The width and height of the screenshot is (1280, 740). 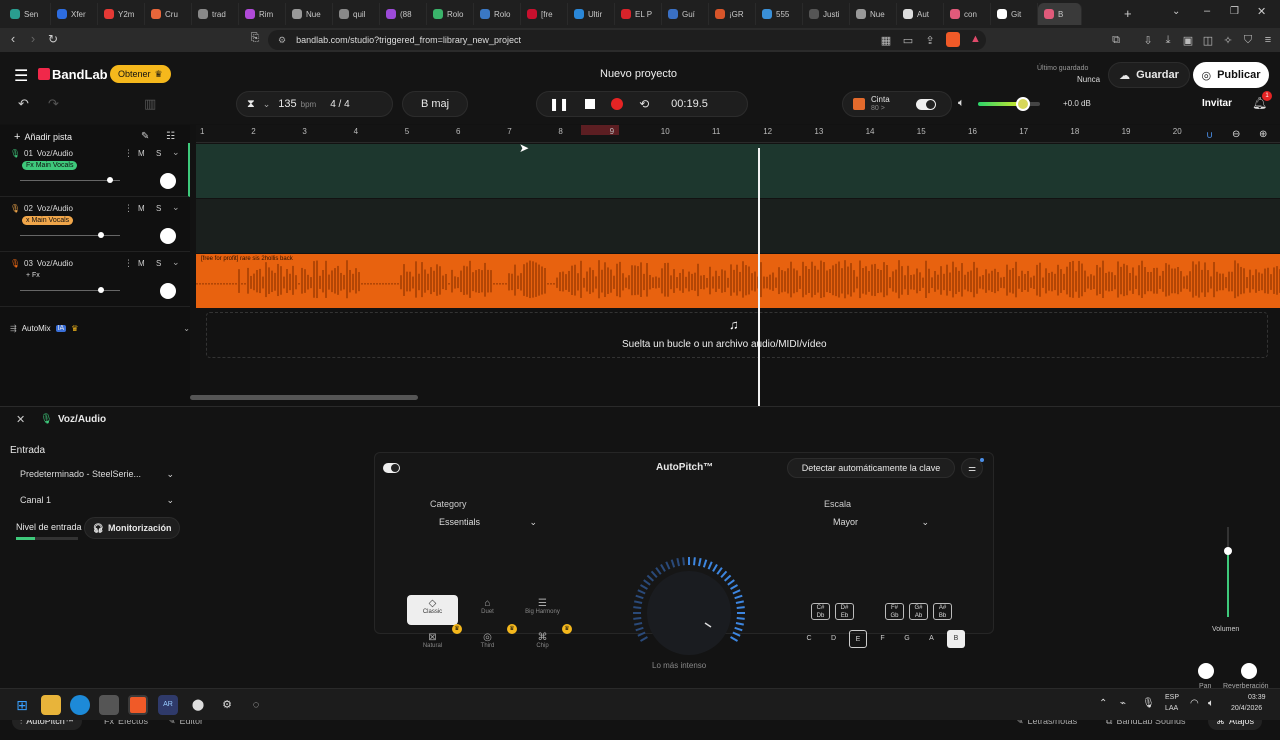 What do you see at coordinates (858, 639) in the screenshot?
I see `note-key-e: E` at bounding box center [858, 639].